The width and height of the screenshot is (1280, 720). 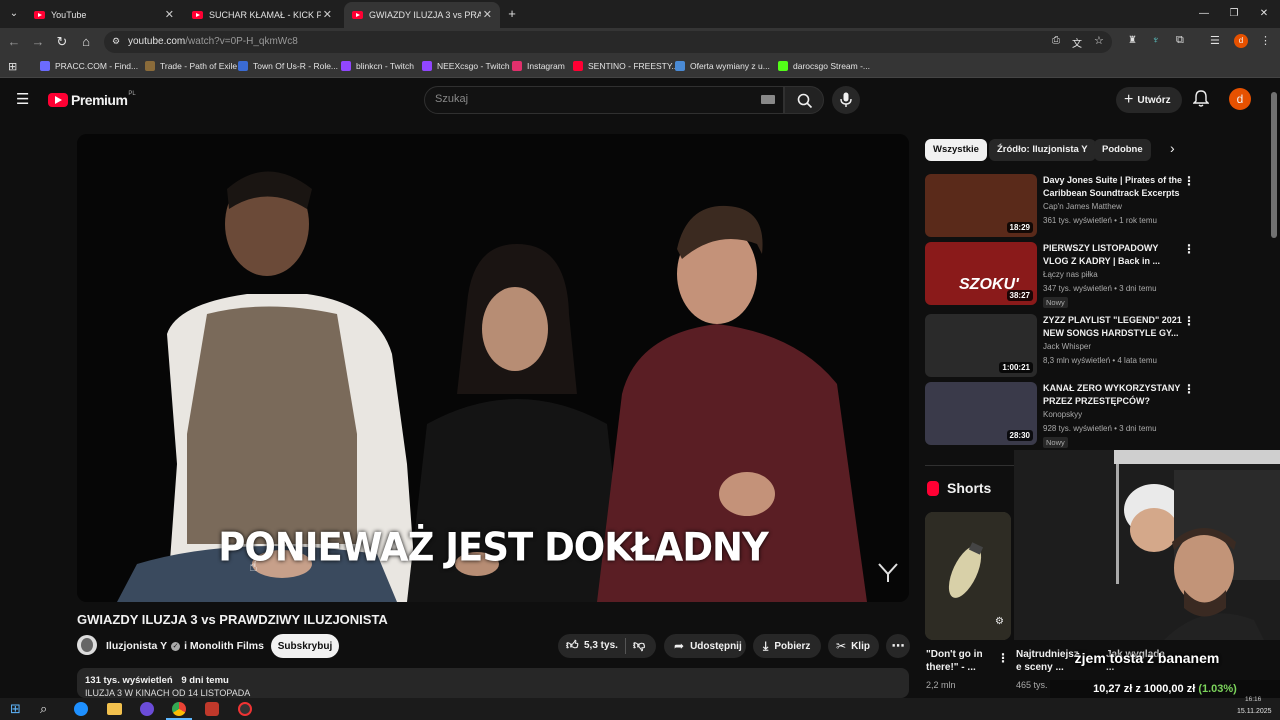 I want to click on more-actions-button: ⋯, so click(x=898, y=646).